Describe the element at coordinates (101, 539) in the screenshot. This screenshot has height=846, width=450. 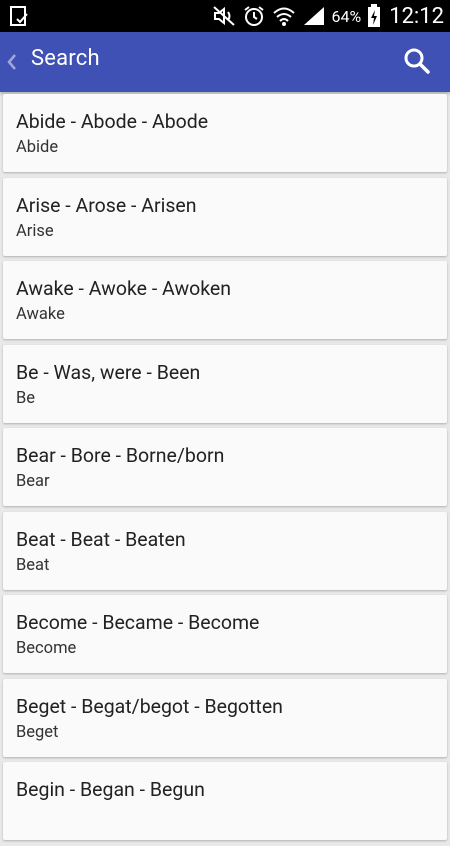
I see `verb-forms: Beat - Beat - Beaten` at that location.